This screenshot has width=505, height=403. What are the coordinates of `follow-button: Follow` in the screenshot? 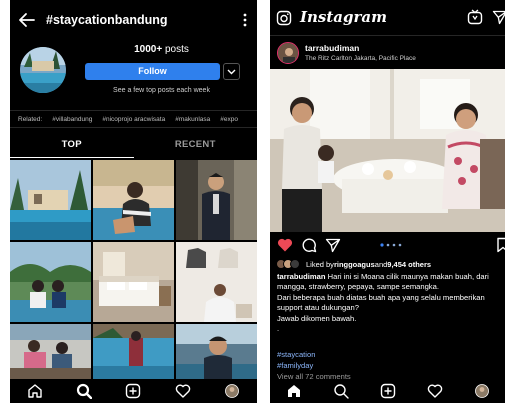 It's located at (152, 71).